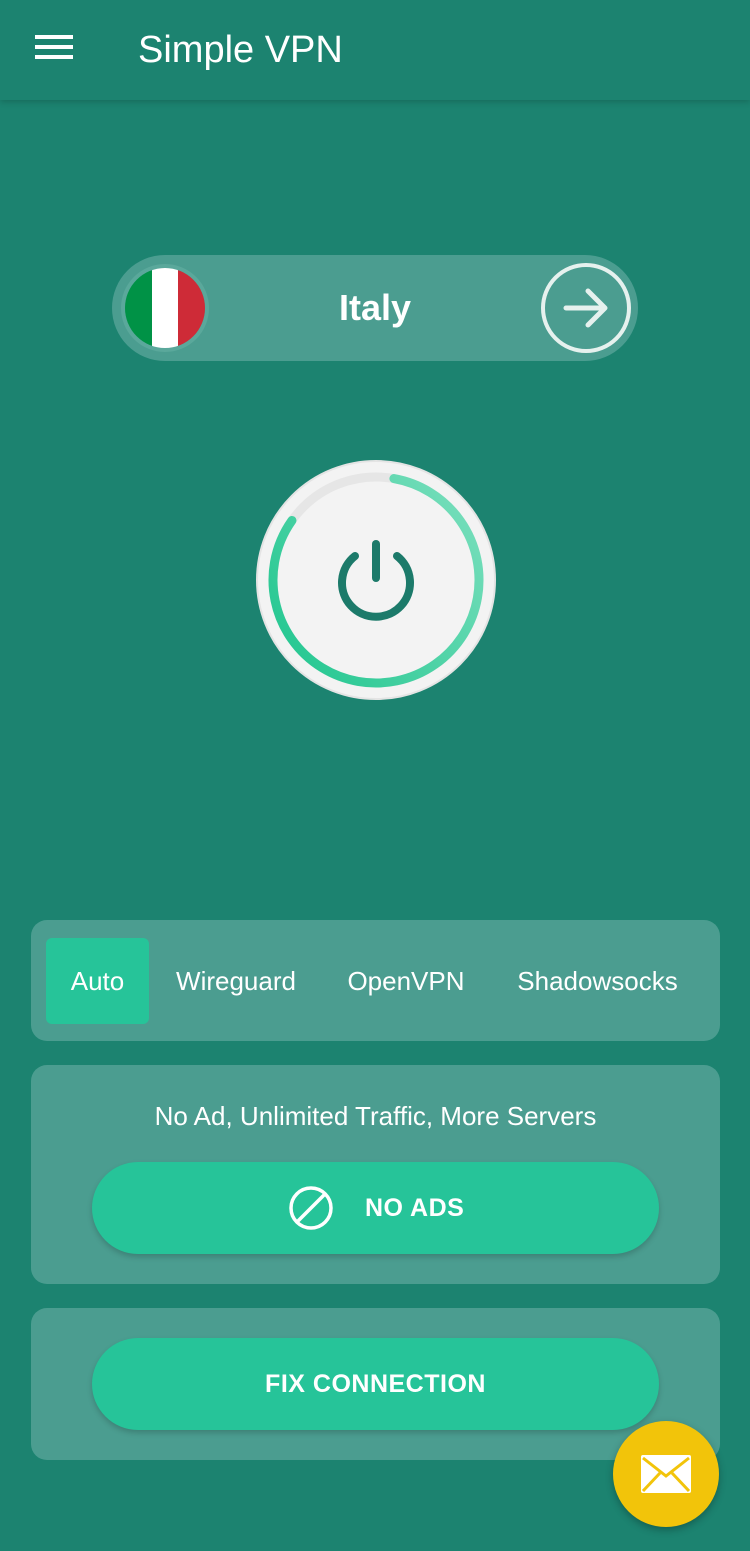 This screenshot has width=750, height=1551. I want to click on power-icon, so click(376, 580).